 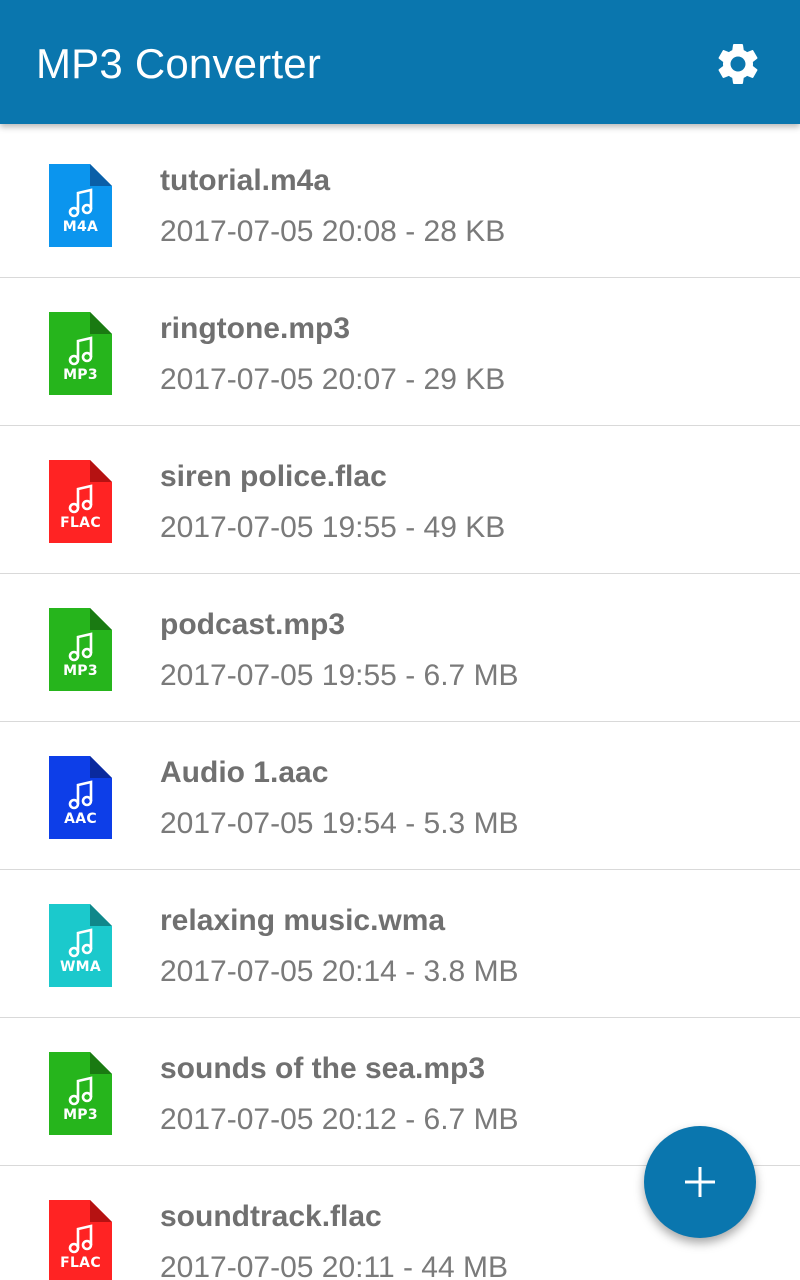 What do you see at coordinates (80, 227) in the screenshot?
I see `file-type-label: M4A` at bounding box center [80, 227].